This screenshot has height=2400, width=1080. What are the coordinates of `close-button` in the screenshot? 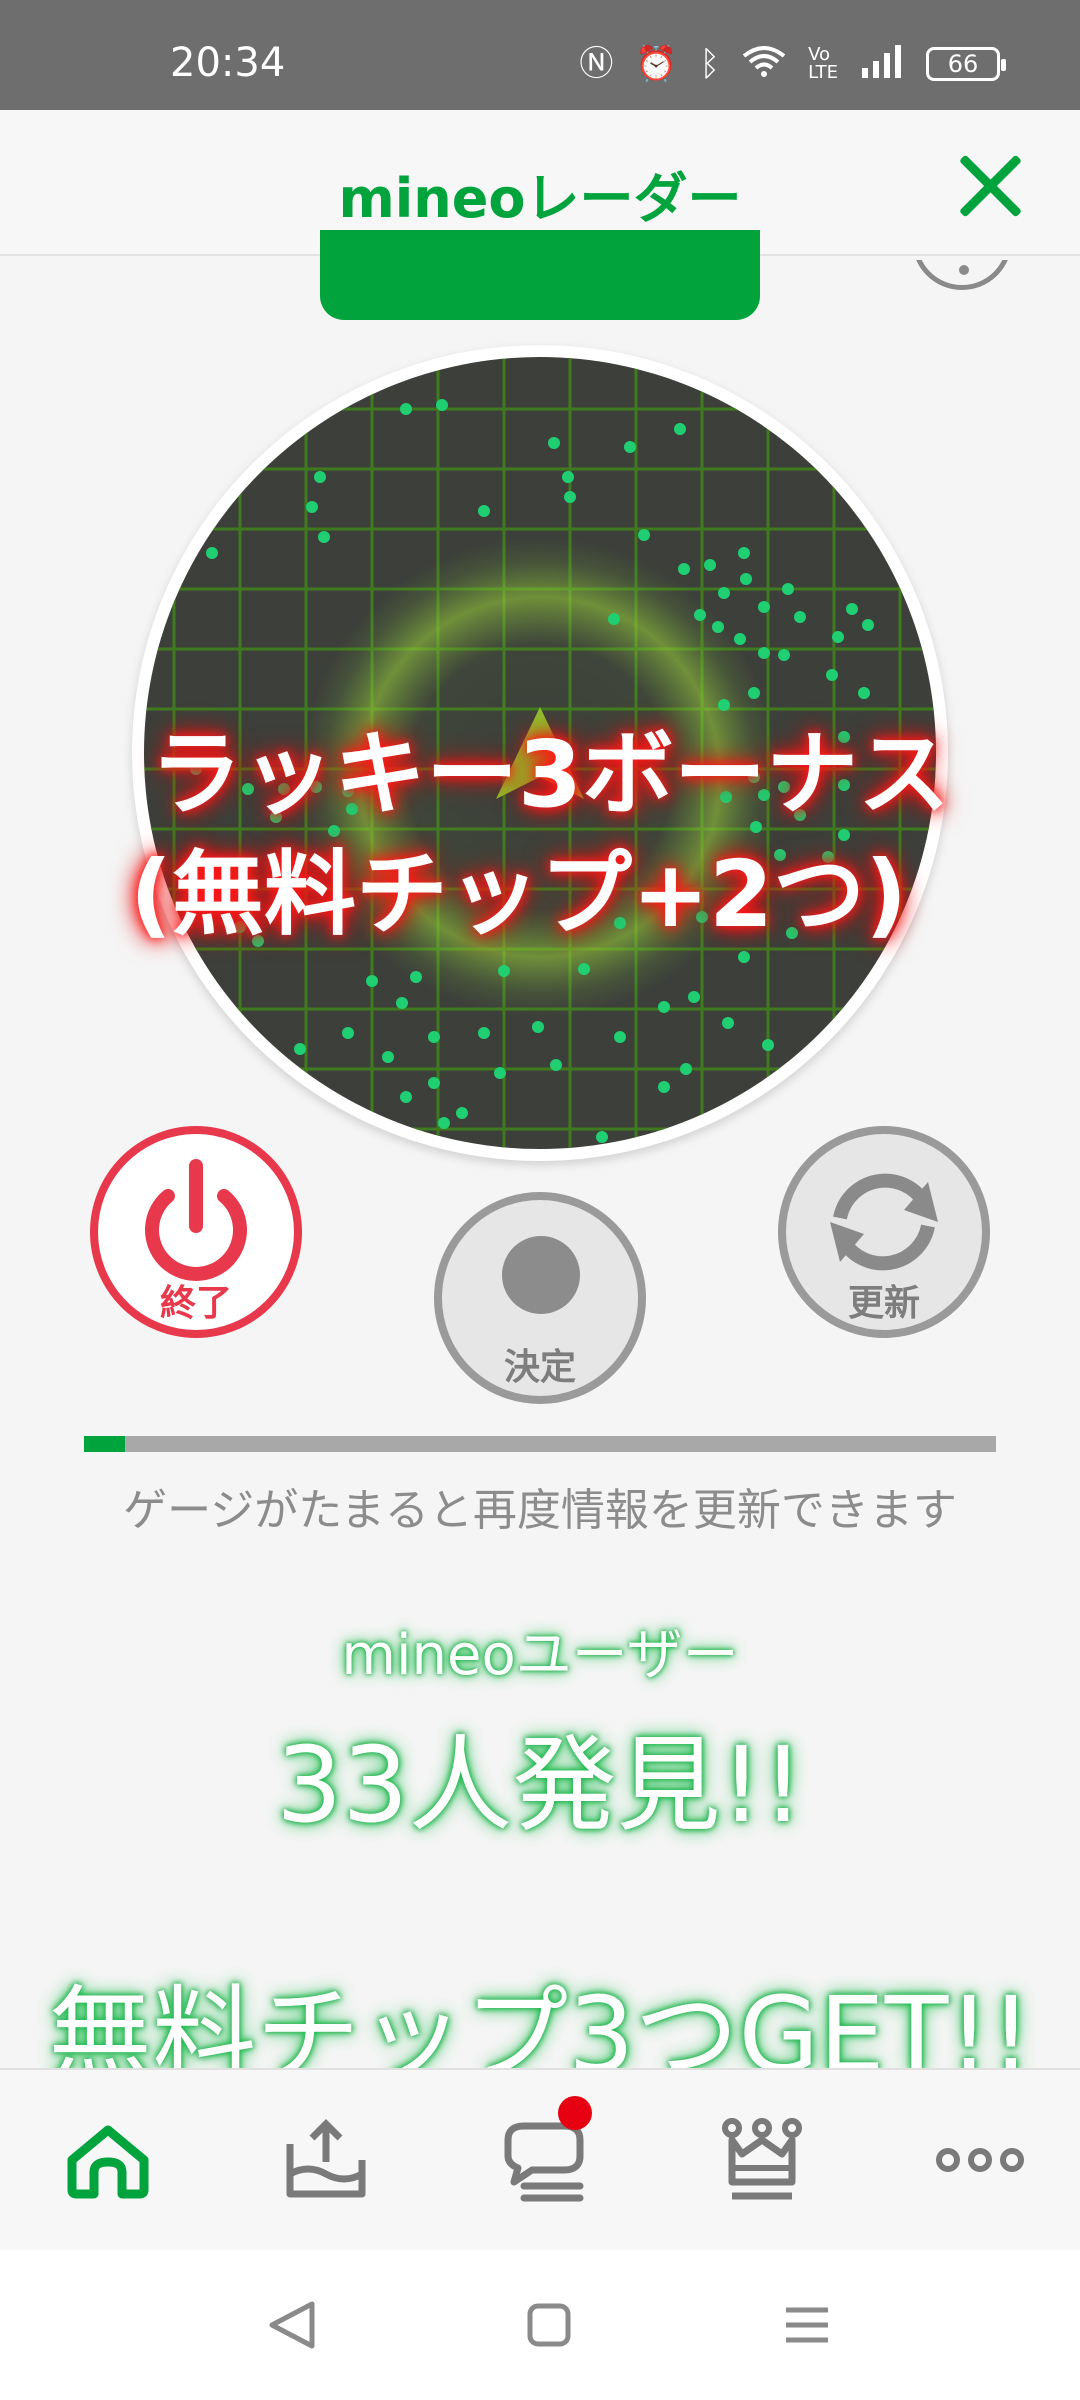 It's located at (990, 190).